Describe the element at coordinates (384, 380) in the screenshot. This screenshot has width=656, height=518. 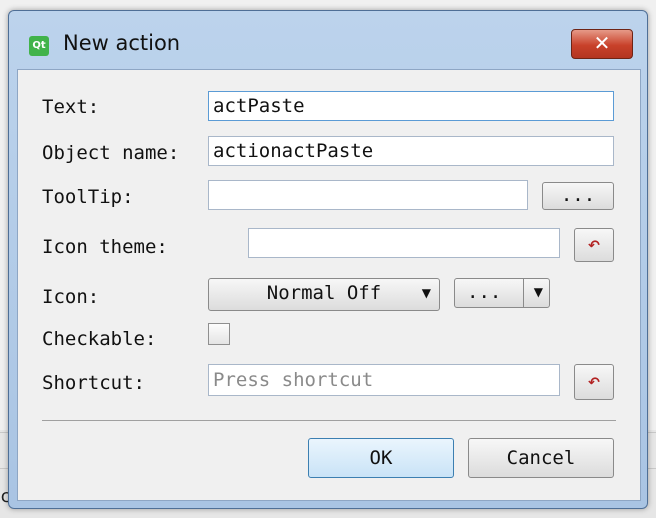
I see `shortcut-input: Press shortcut` at that location.